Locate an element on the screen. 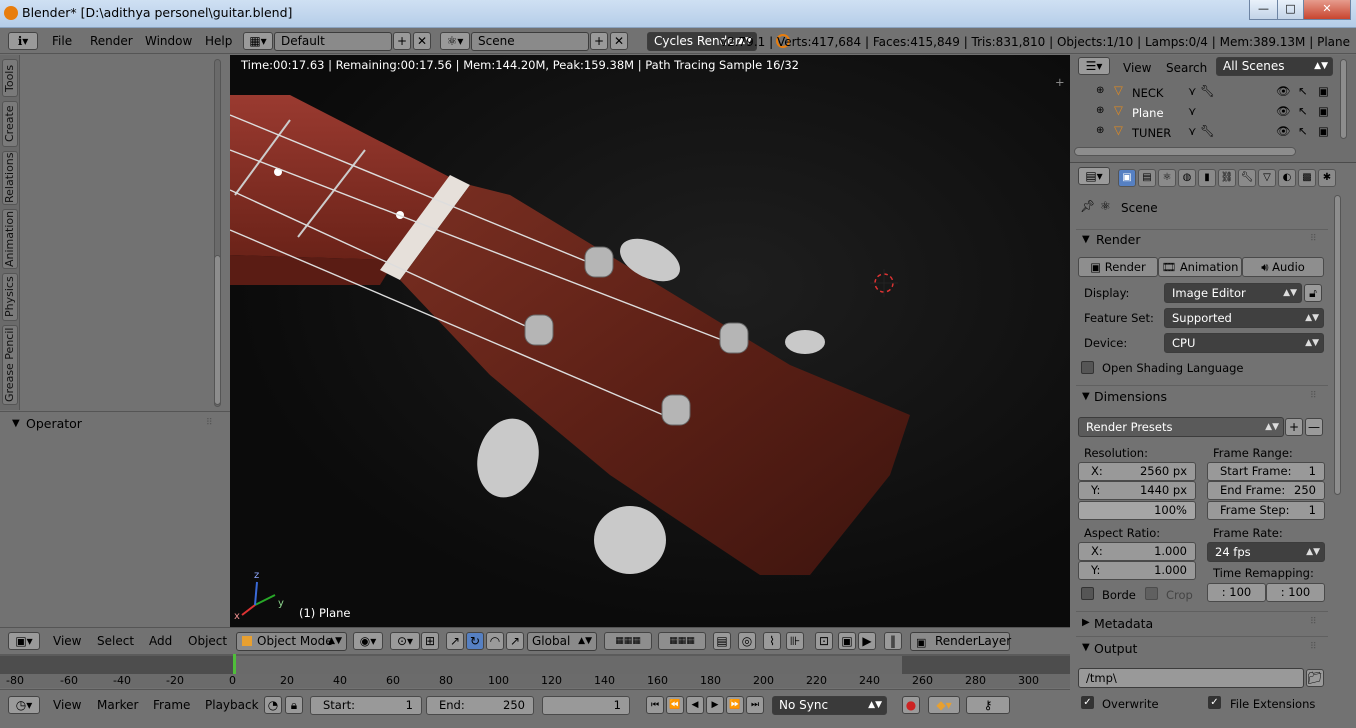 The height and width of the screenshot is (728, 1356). jump-start-icon: ⏮ is located at coordinates (655, 705).